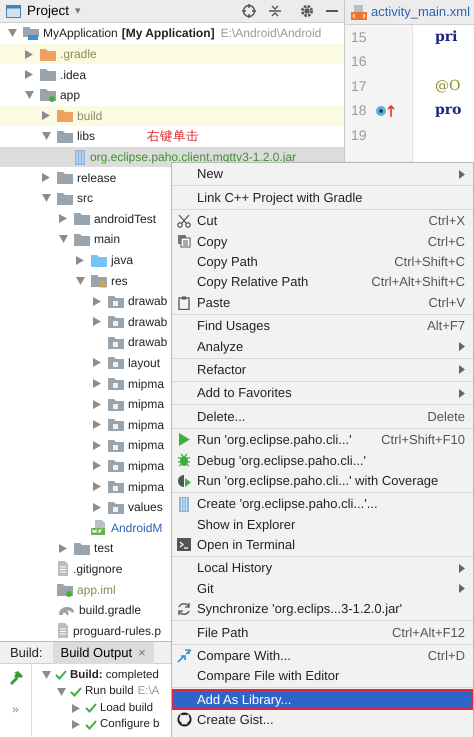  I want to click on build-step-text: Configure b, so click(130, 724).